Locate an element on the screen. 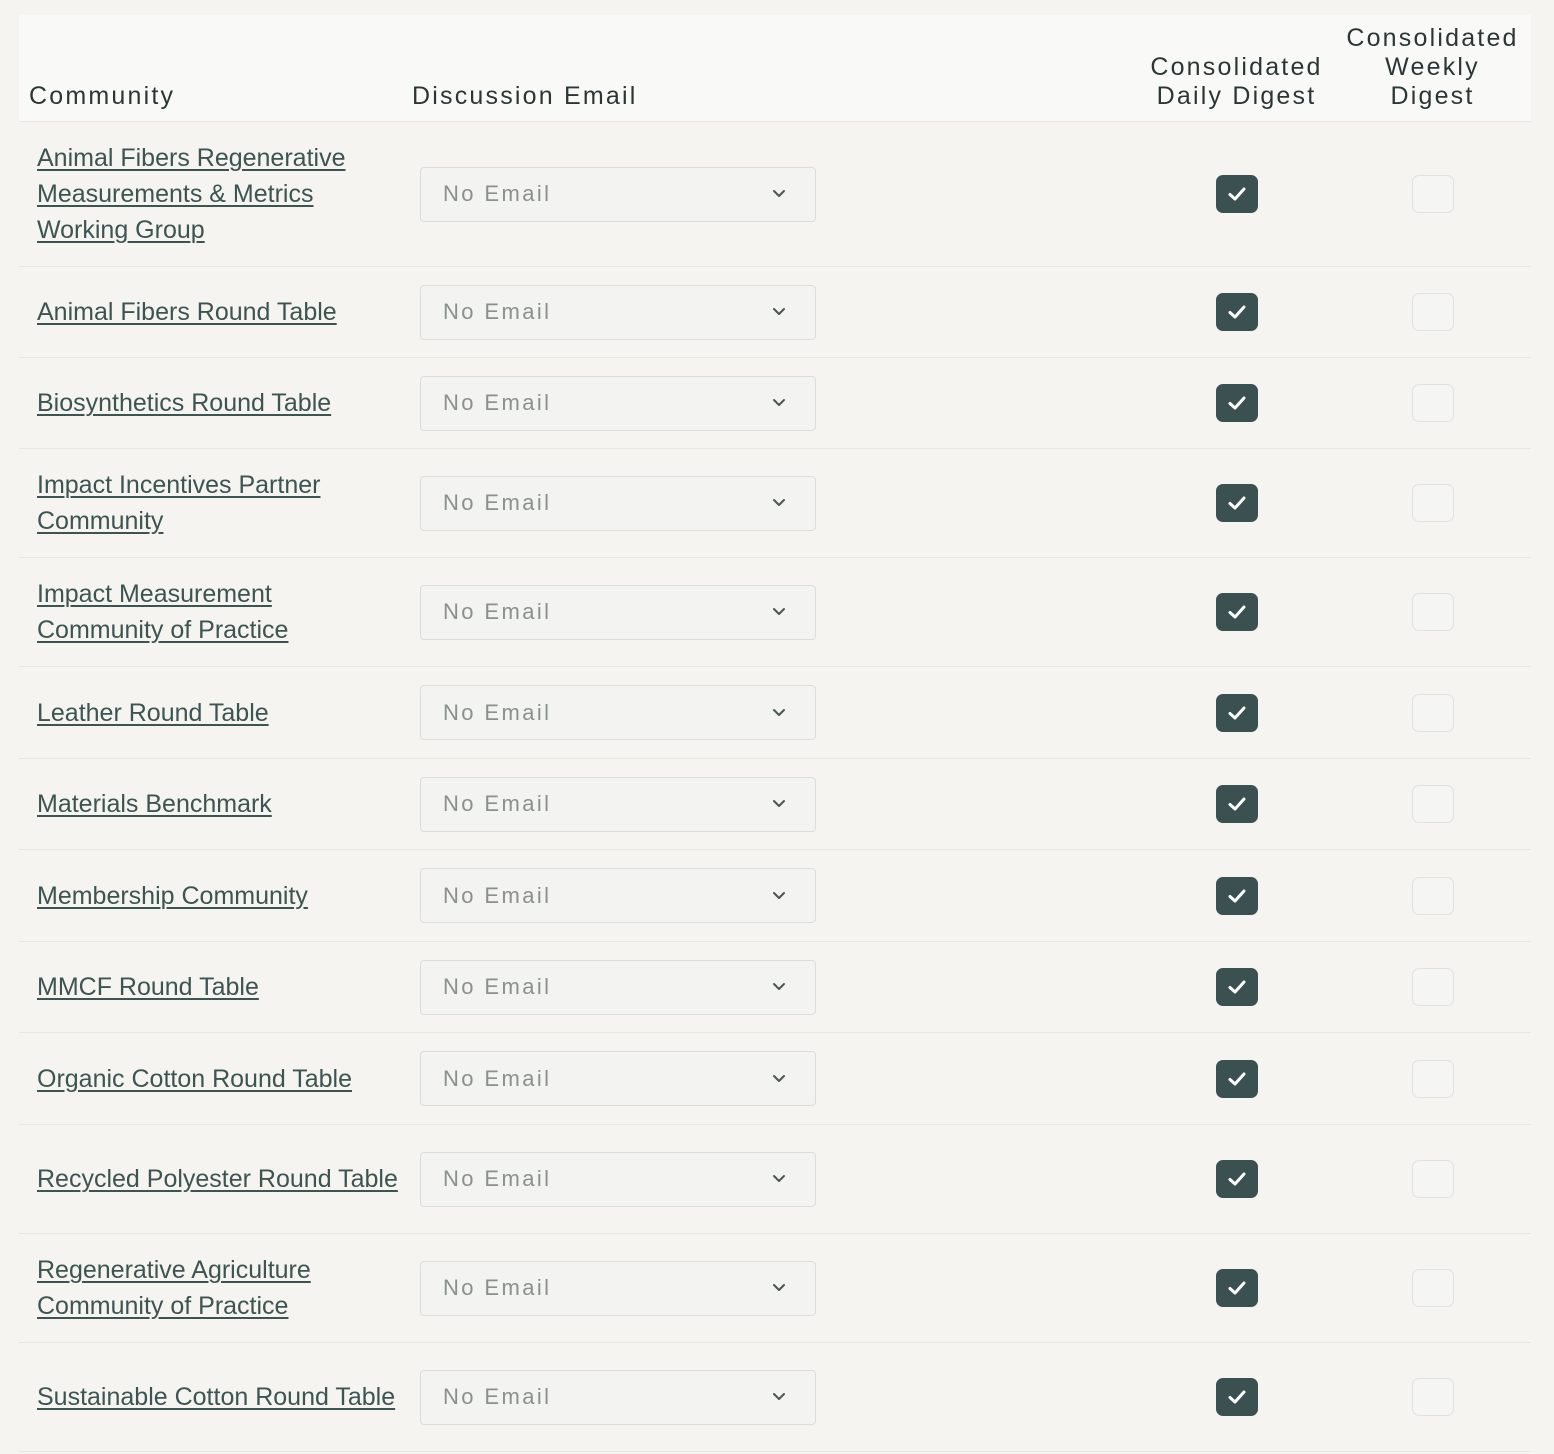 Image resolution: width=1554 pixels, height=1454 pixels. header-community: Community is located at coordinates (102, 96).